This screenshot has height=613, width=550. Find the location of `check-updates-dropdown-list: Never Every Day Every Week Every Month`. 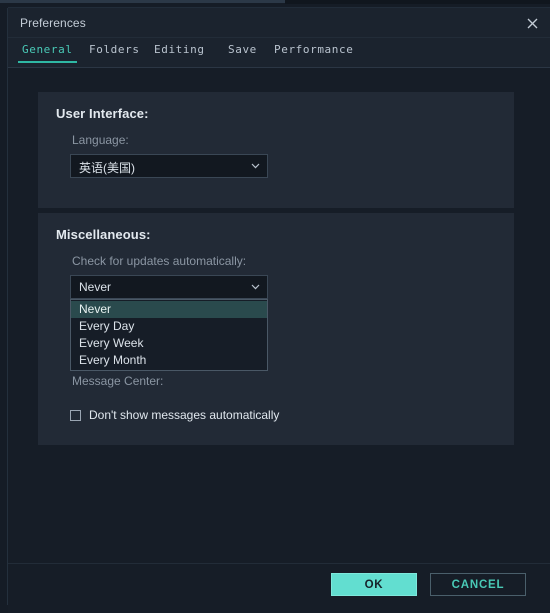

check-updates-dropdown-list: Never Every Day Every Week Every Month is located at coordinates (169, 335).